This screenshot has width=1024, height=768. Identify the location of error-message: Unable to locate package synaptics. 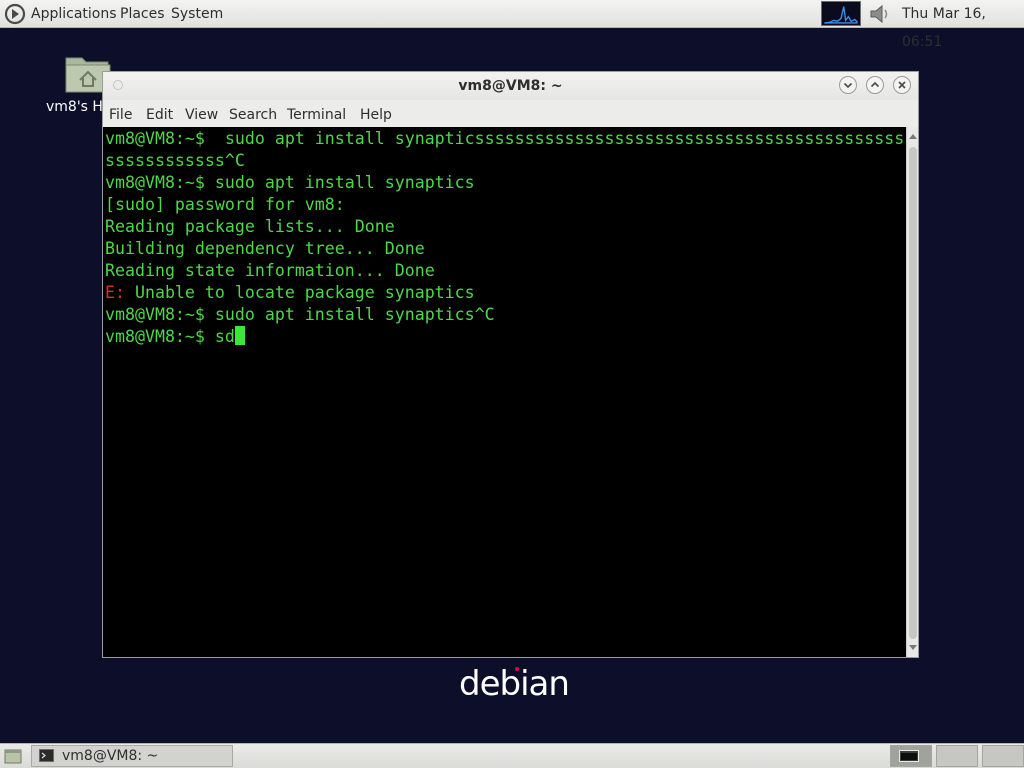
(299, 292).